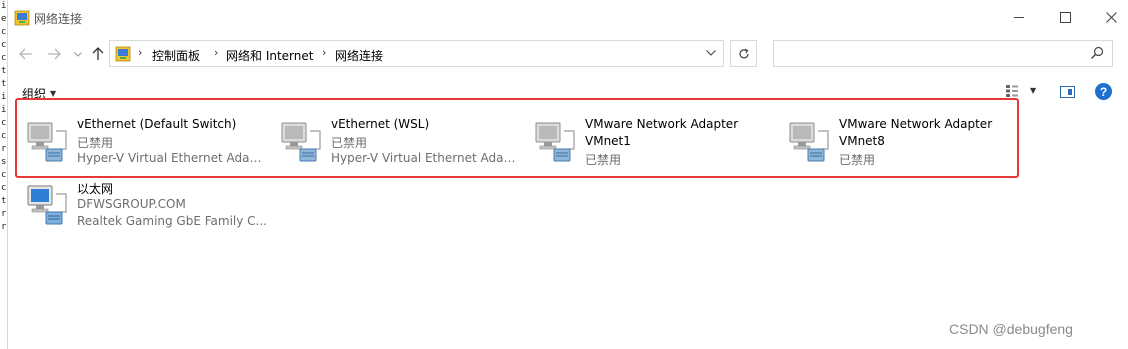 Image resolution: width=1128 pixels, height=349 pixels. What do you see at coordinates (1012, 91) in the screenshot?
I see `change-view-icon` at bounding box center [1012, 91].